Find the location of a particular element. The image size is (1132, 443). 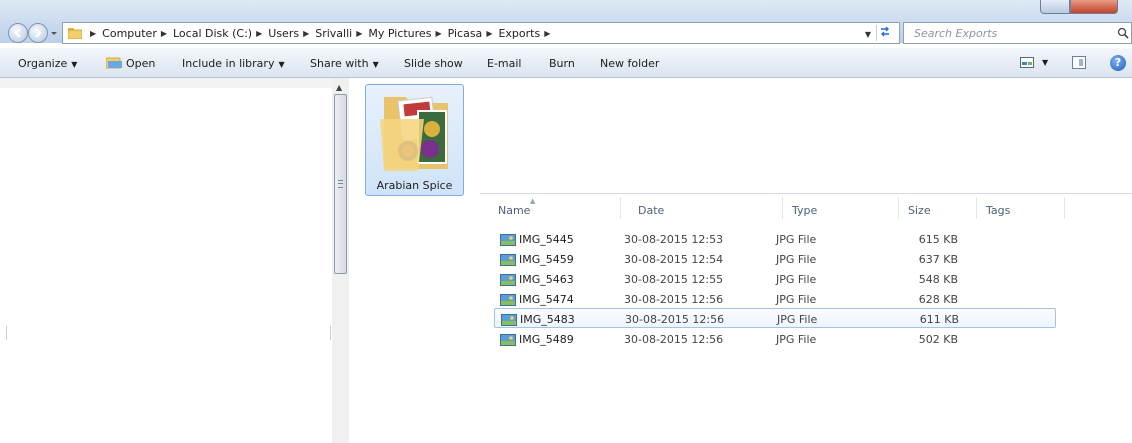

search-icon is located at coordinates (1123, 33).